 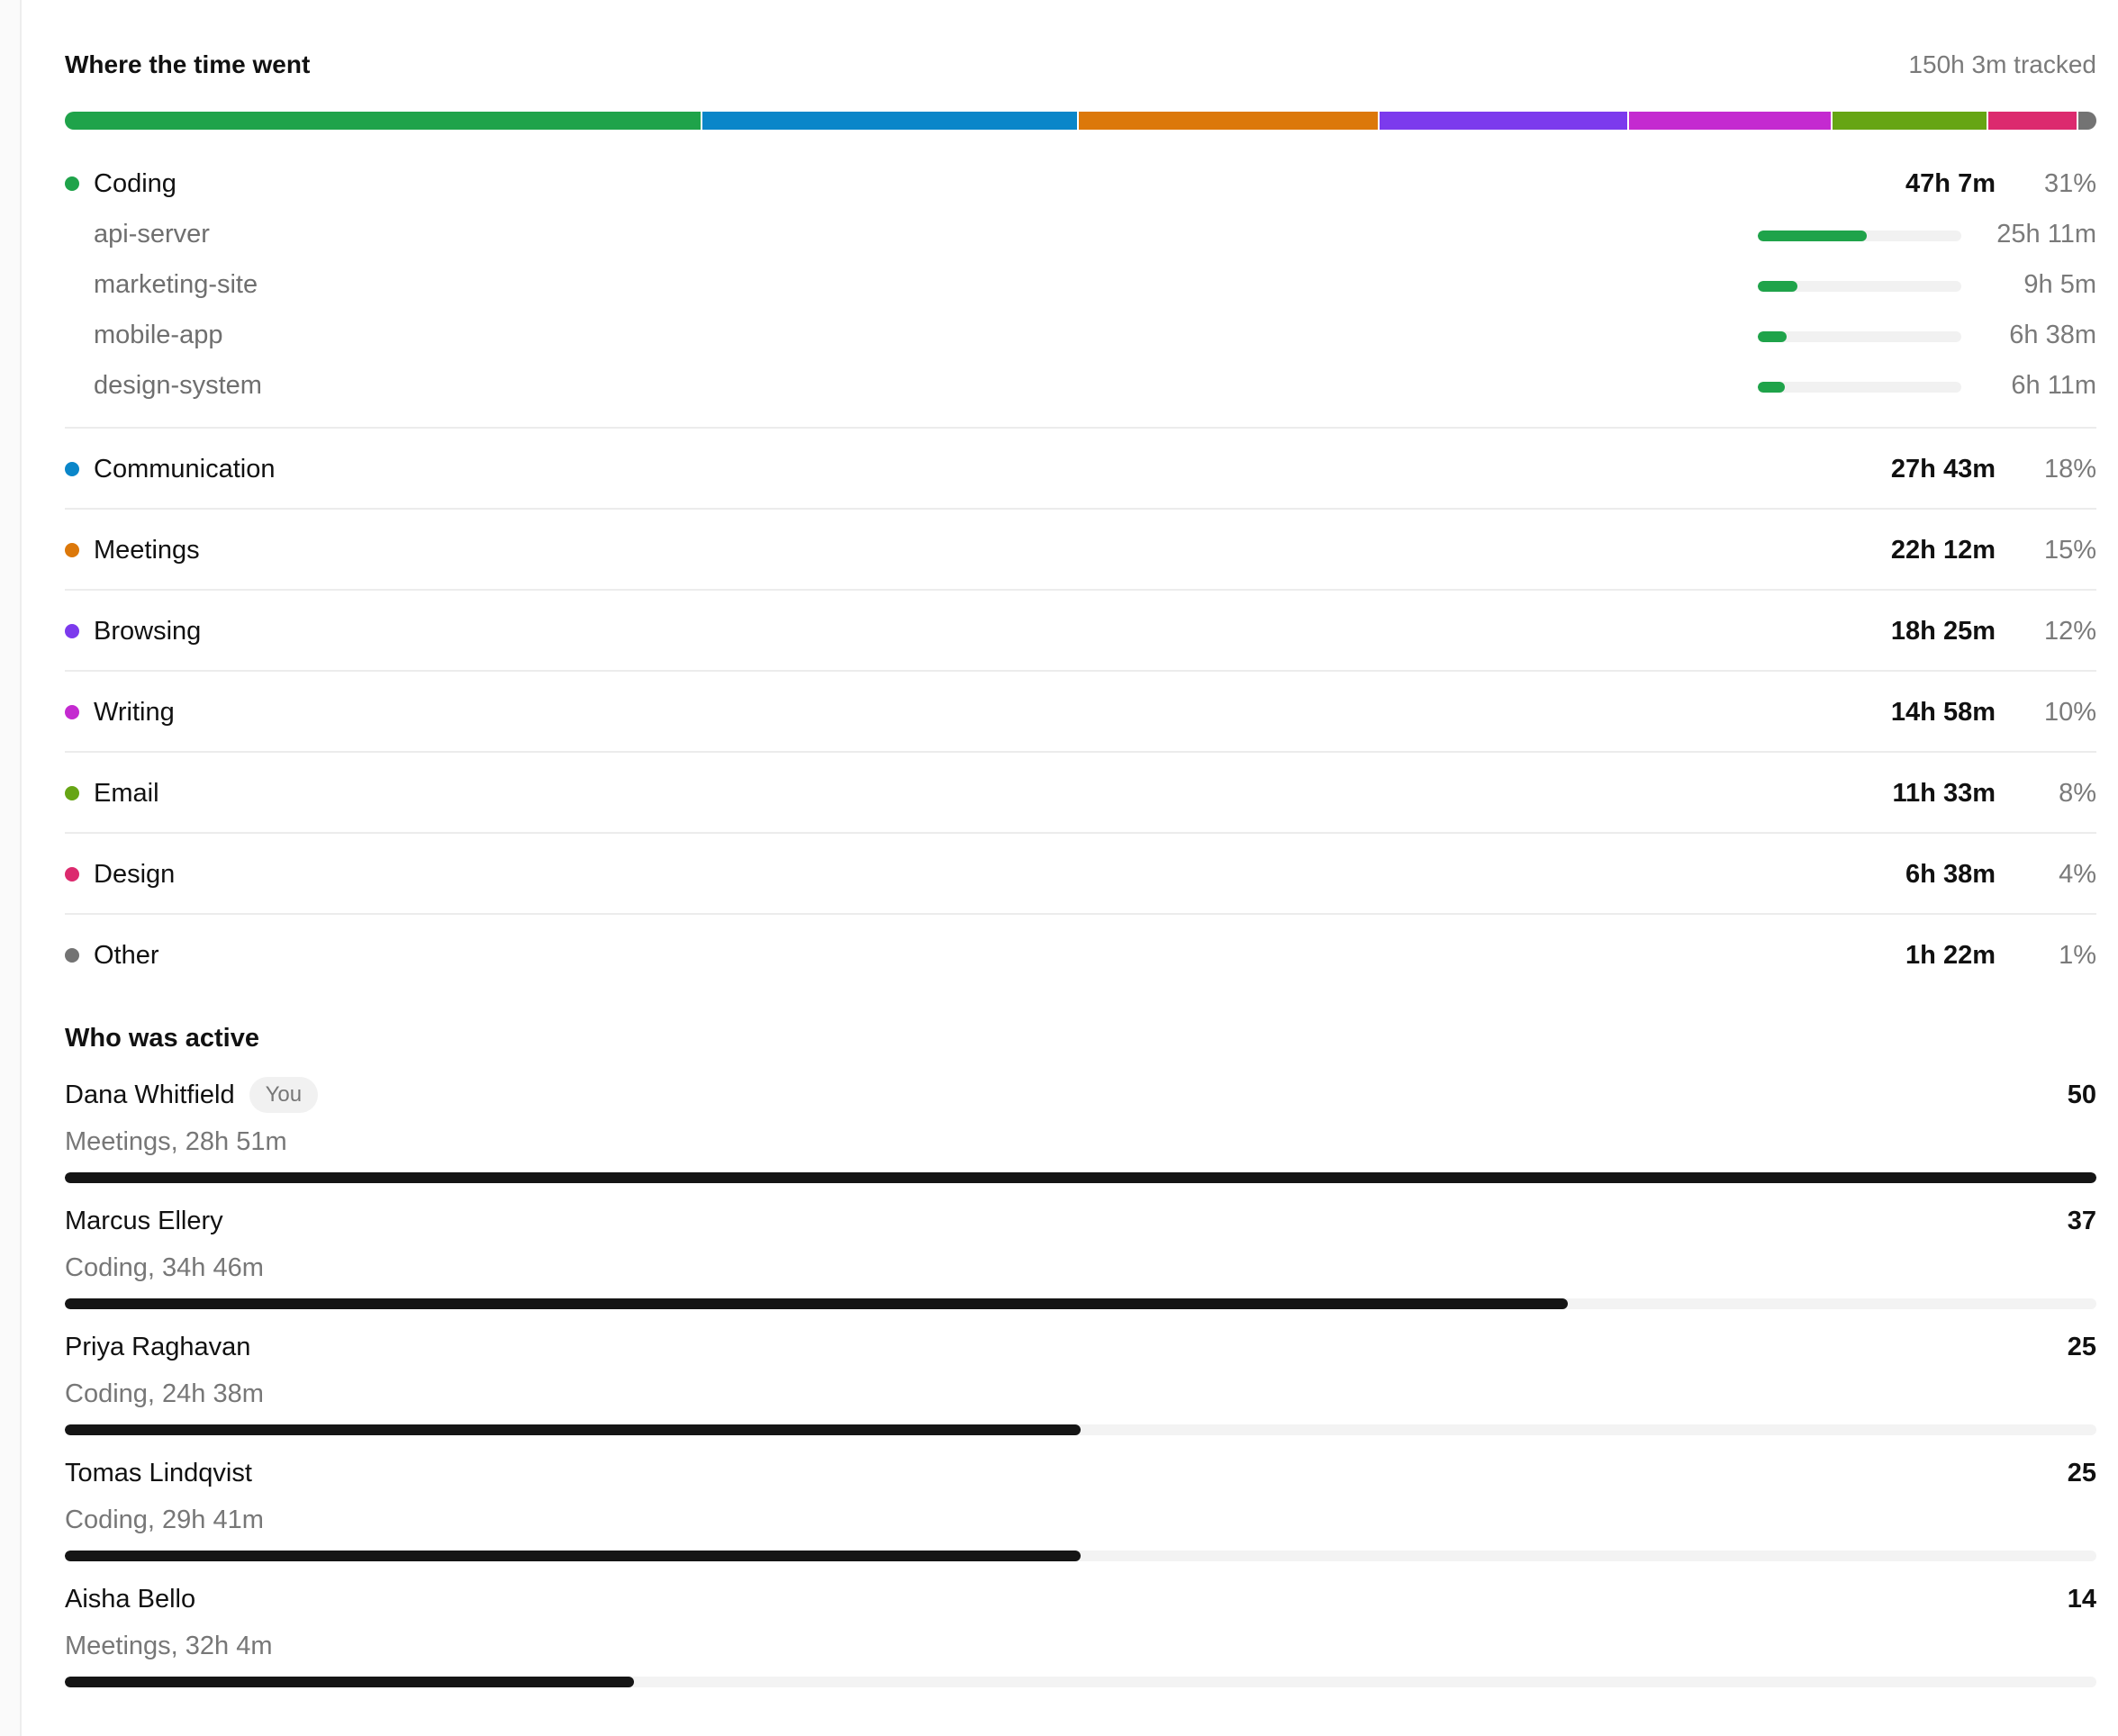 I want to click on section-title: Where the time went, so click(x=188, y=64).